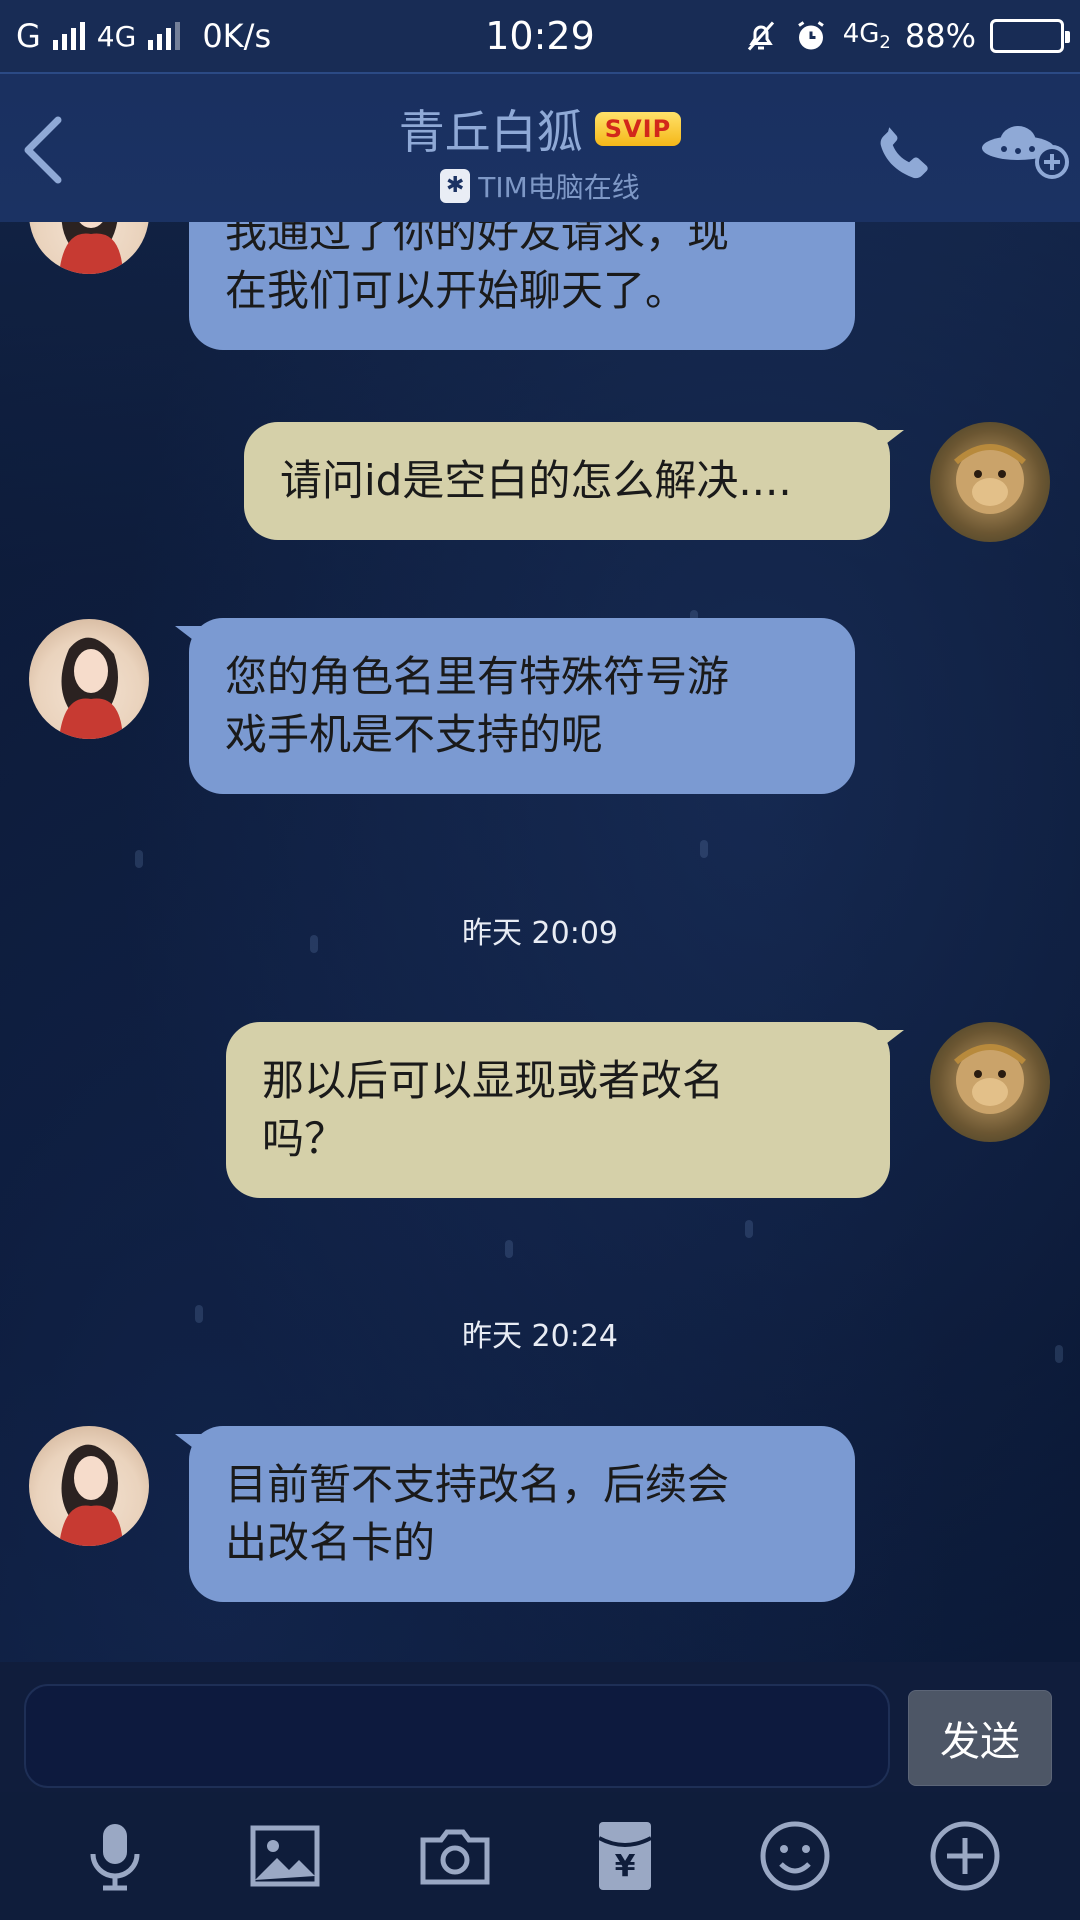 The height and width of the screenshot is (1920, 1080). What do you see at coordinates (493, 1080) in the screenshot?
I see `message-text: 那以后可以显现或者改名` at bounding box center [493, 1080].